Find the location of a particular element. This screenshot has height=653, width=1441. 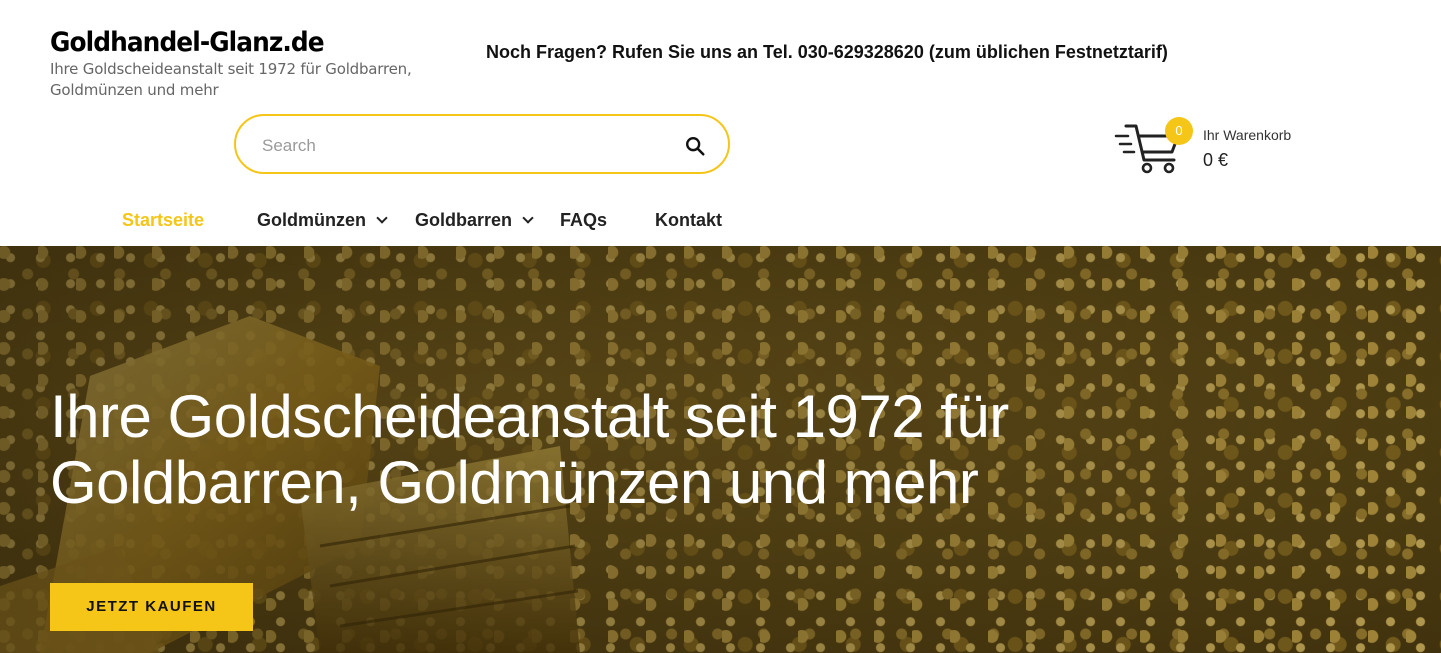

cart-widget: 0 Ihr Warenkorb 0 € is located at coordinates (1214, 146).